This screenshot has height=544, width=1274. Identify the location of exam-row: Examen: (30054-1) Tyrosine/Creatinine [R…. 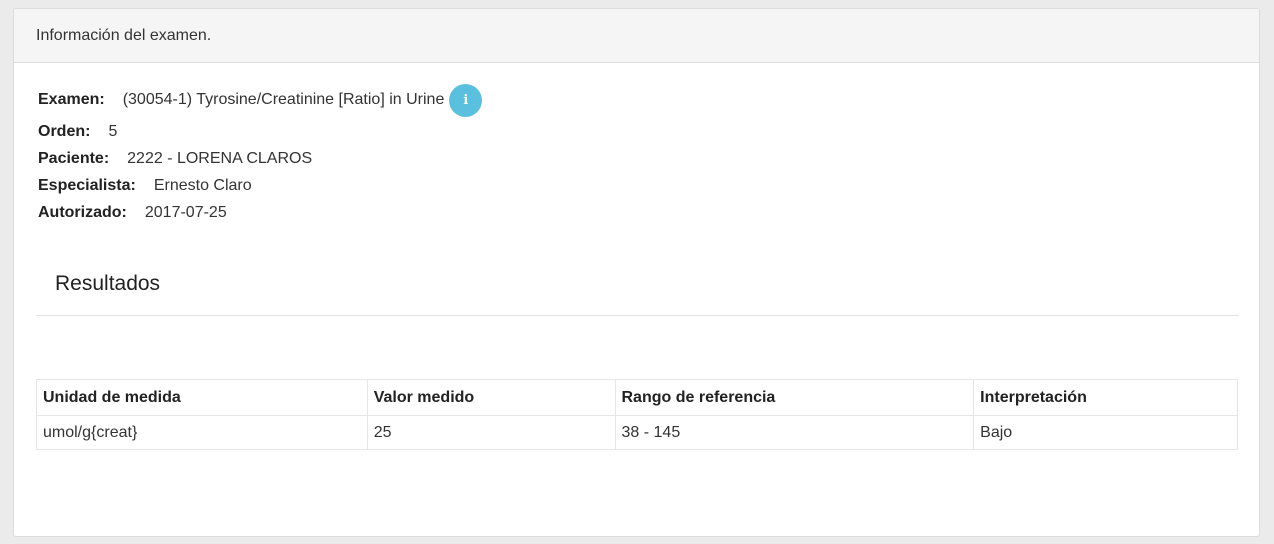
(260, 100).